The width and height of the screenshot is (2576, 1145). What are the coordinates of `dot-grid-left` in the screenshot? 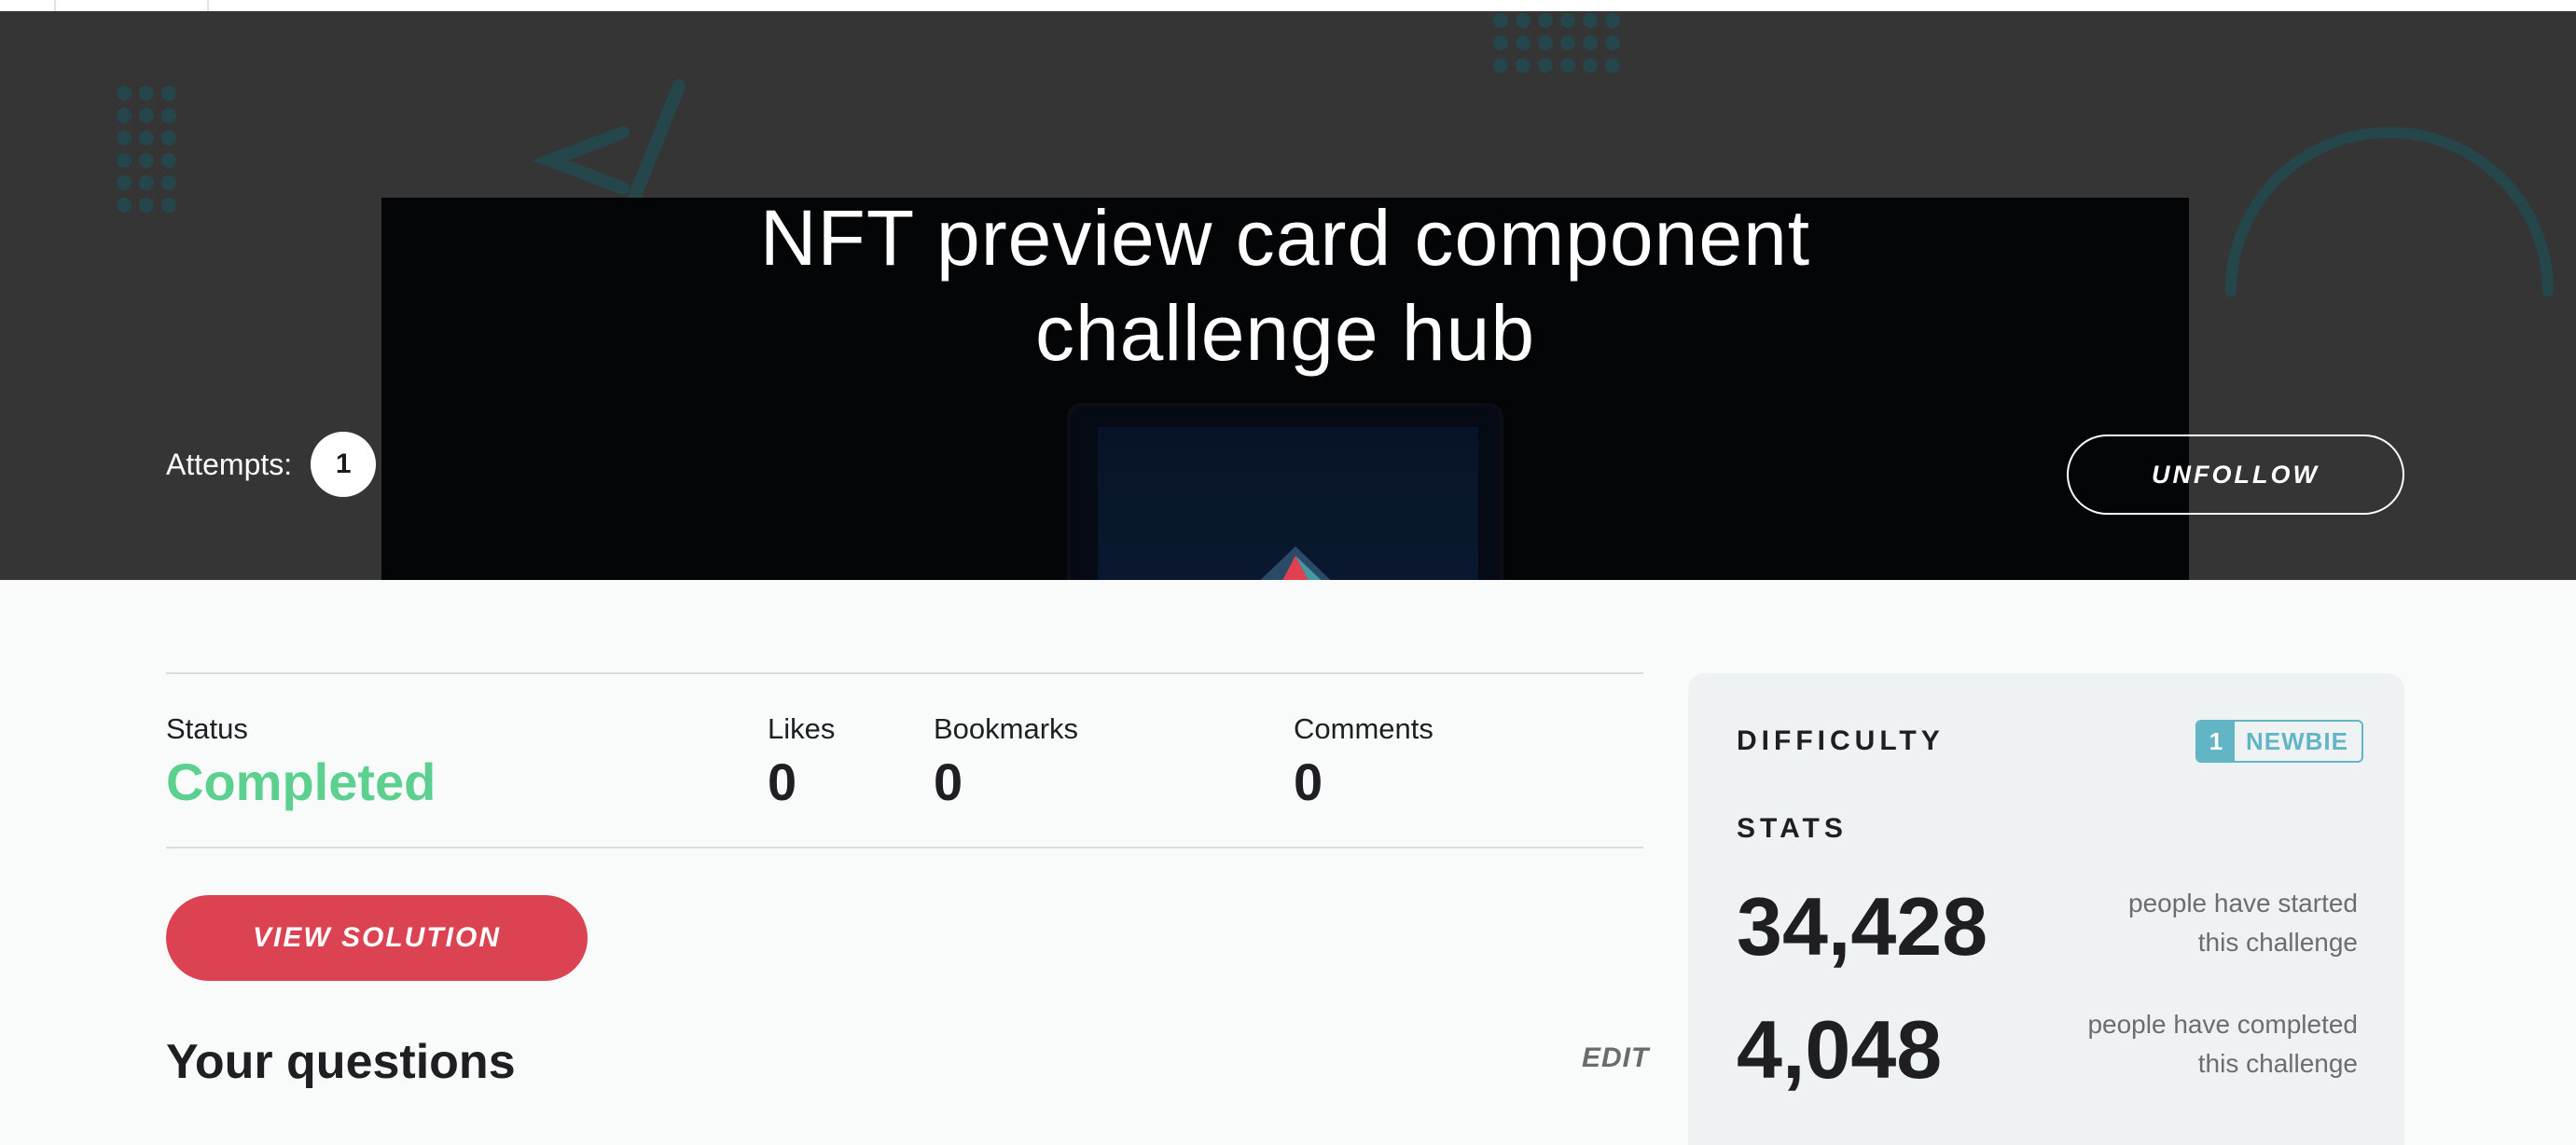 It's located at (146, 149).